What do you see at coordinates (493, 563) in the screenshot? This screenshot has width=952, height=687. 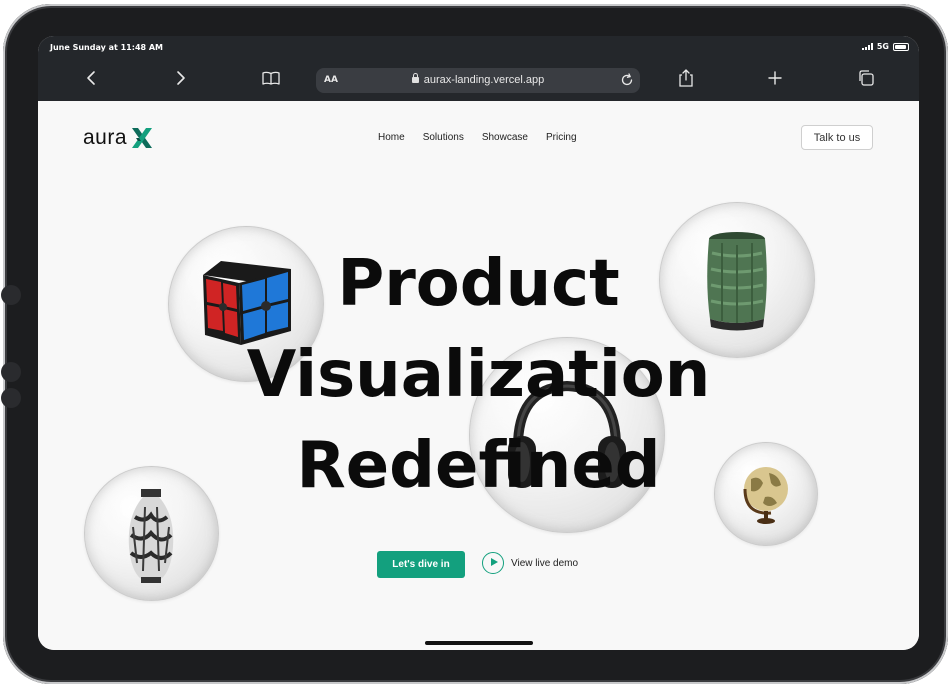 I see `play-icon` at bounding box center [493, 563].